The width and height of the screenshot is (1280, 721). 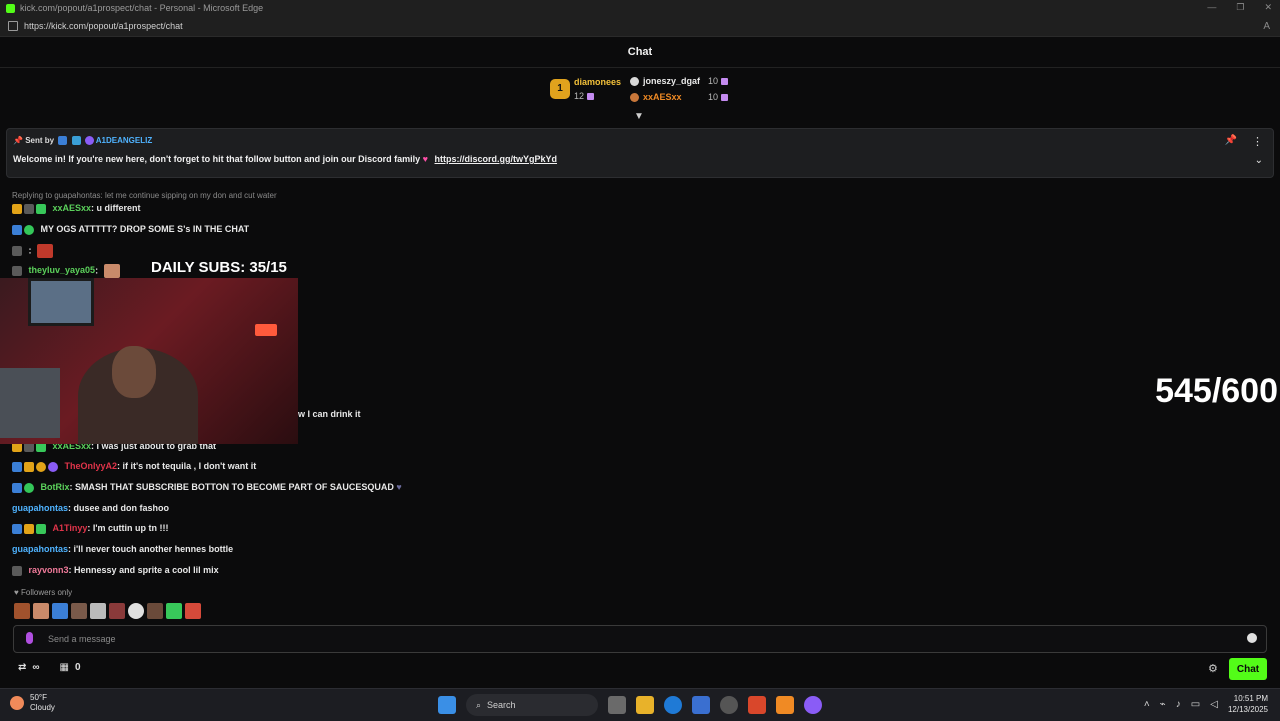 I want to click on chat-input-box, so click(x=640, y=639).